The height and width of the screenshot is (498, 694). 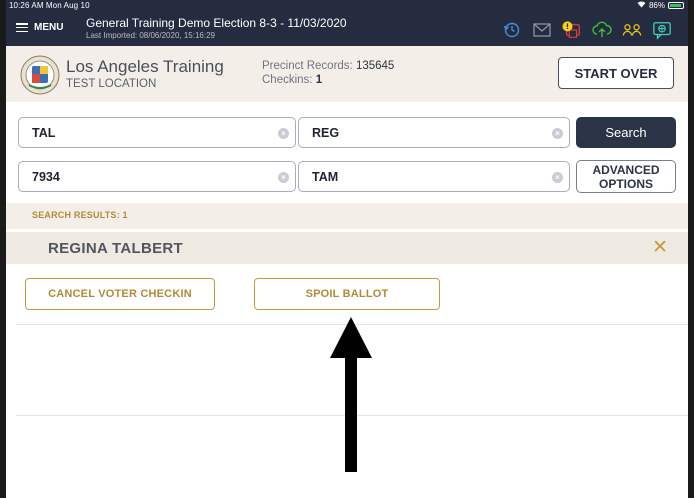 What do you see at coordinates (22, 27) in the screenshot?
I see `hamburger-icon` at bounding box center [22, 27].